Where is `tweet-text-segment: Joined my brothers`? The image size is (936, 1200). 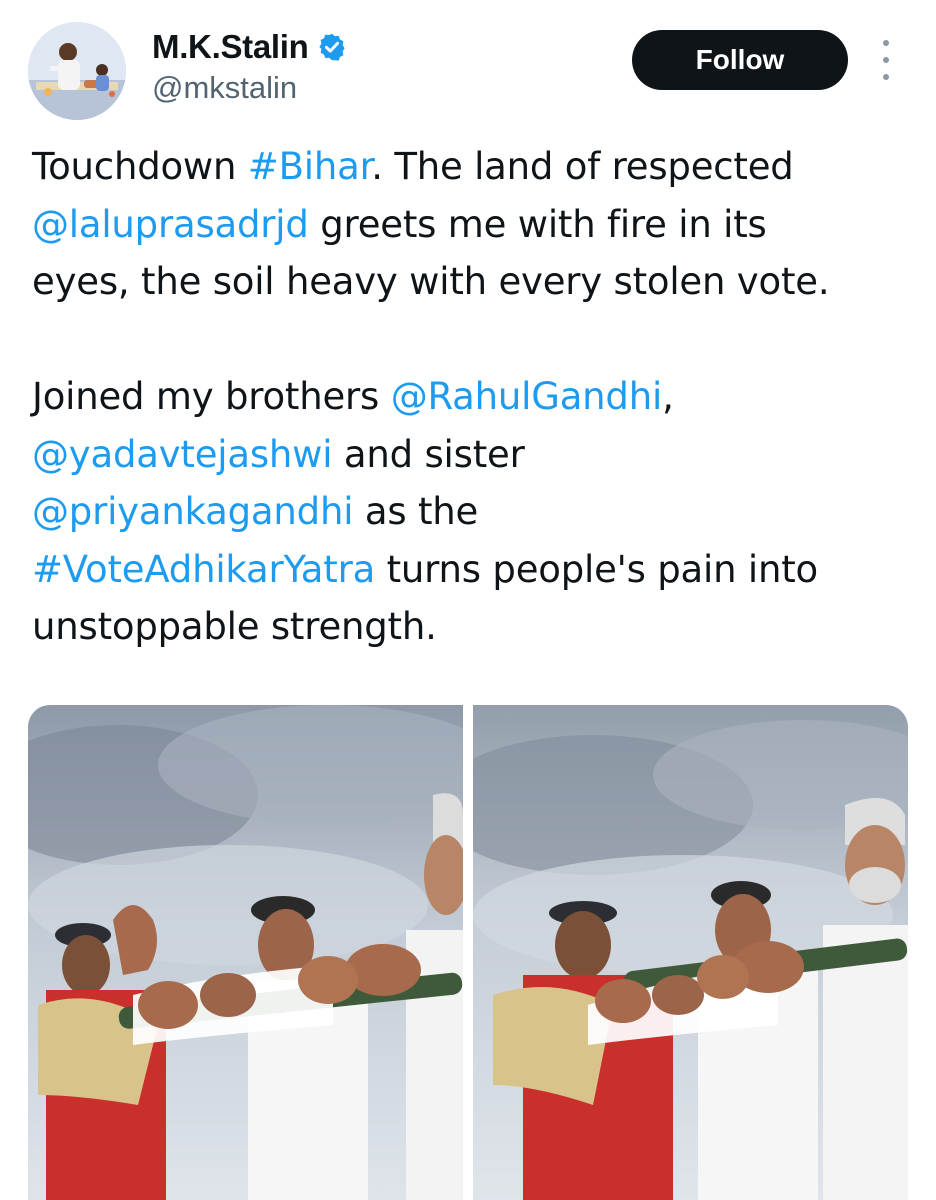 tweet-text-segment: Joined my brothers is located at coordinates (211, 396).